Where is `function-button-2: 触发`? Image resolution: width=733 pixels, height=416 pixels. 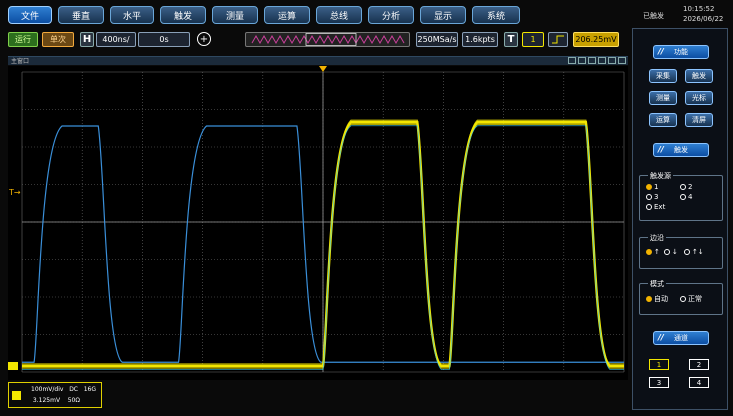
function-button-2: 触发 is located at coordinates (699, 76).